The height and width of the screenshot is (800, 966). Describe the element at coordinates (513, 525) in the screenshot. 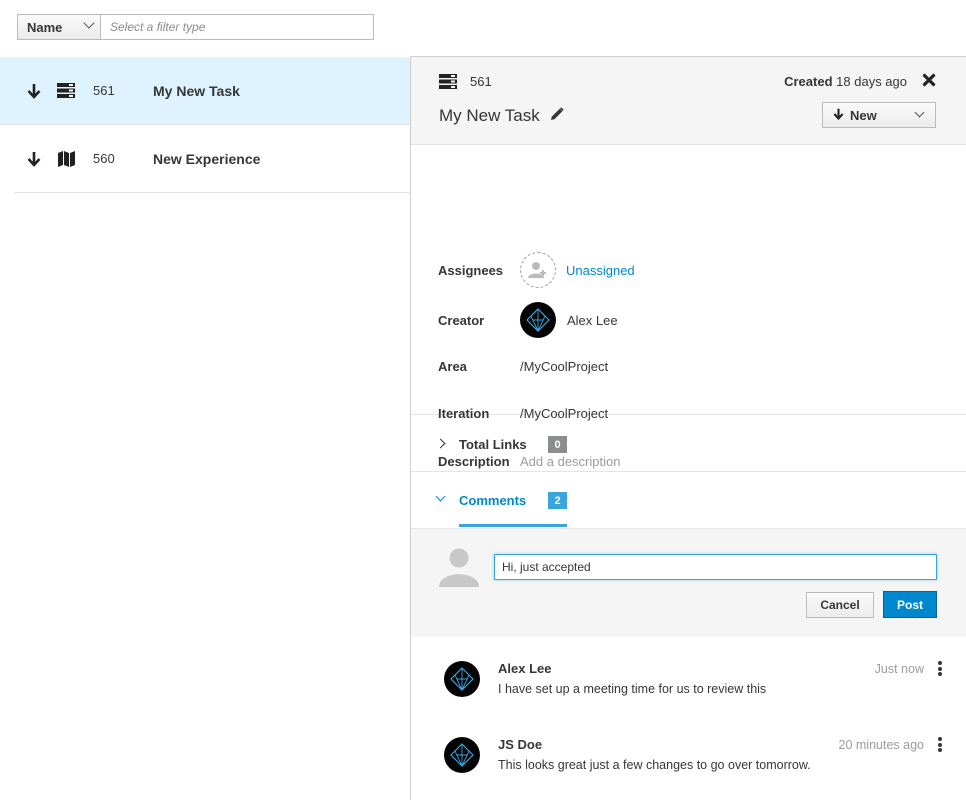

I see `comments-tab-underline` at that location.